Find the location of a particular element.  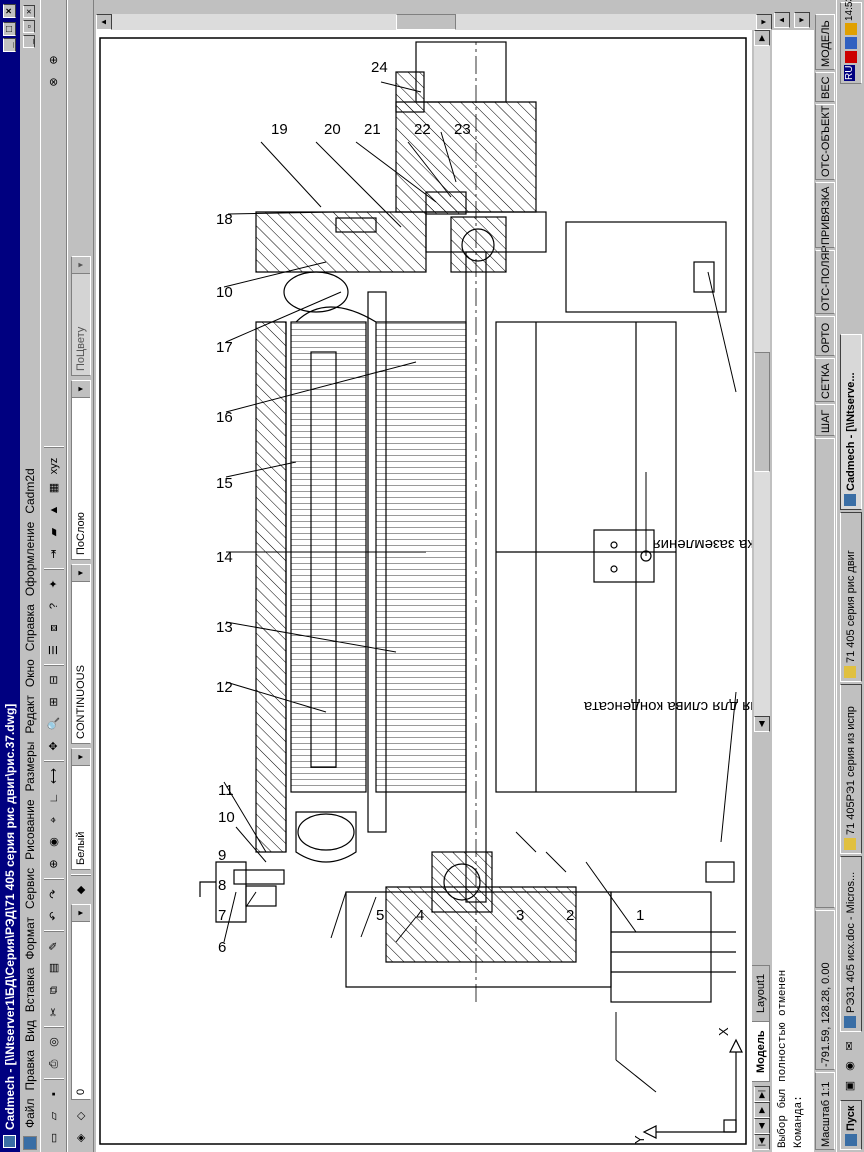

doc-close-button: × is located at coordinates (29, 11).